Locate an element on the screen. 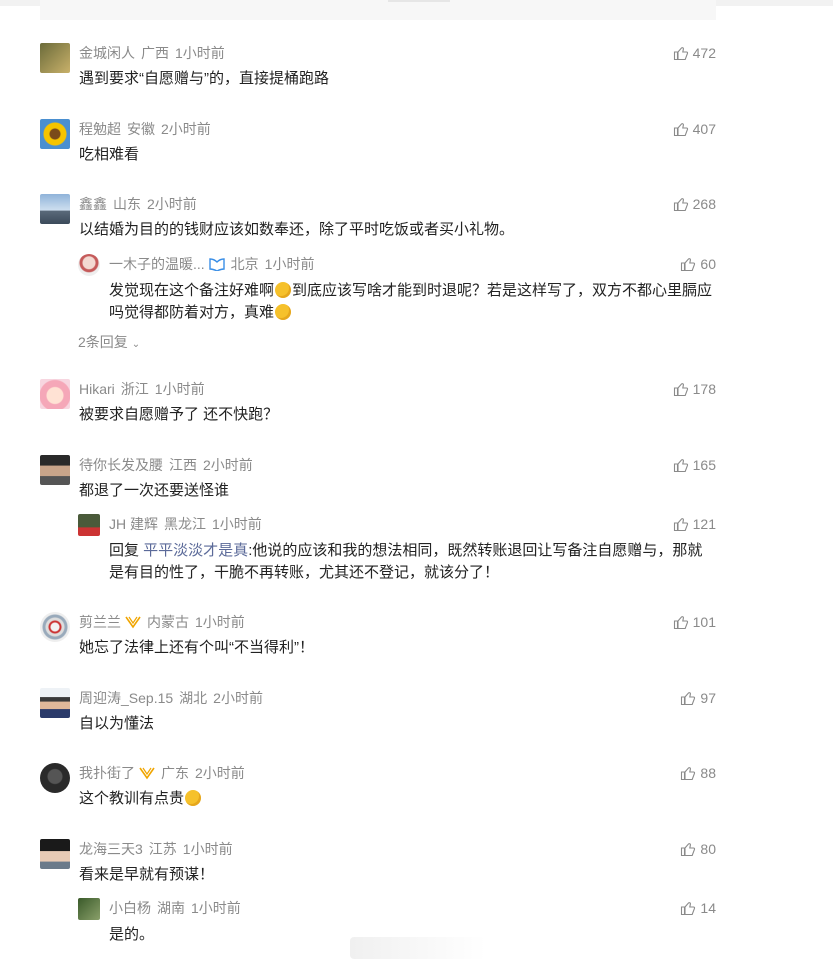  like-button: 88 is located at coordinates (698, 773).